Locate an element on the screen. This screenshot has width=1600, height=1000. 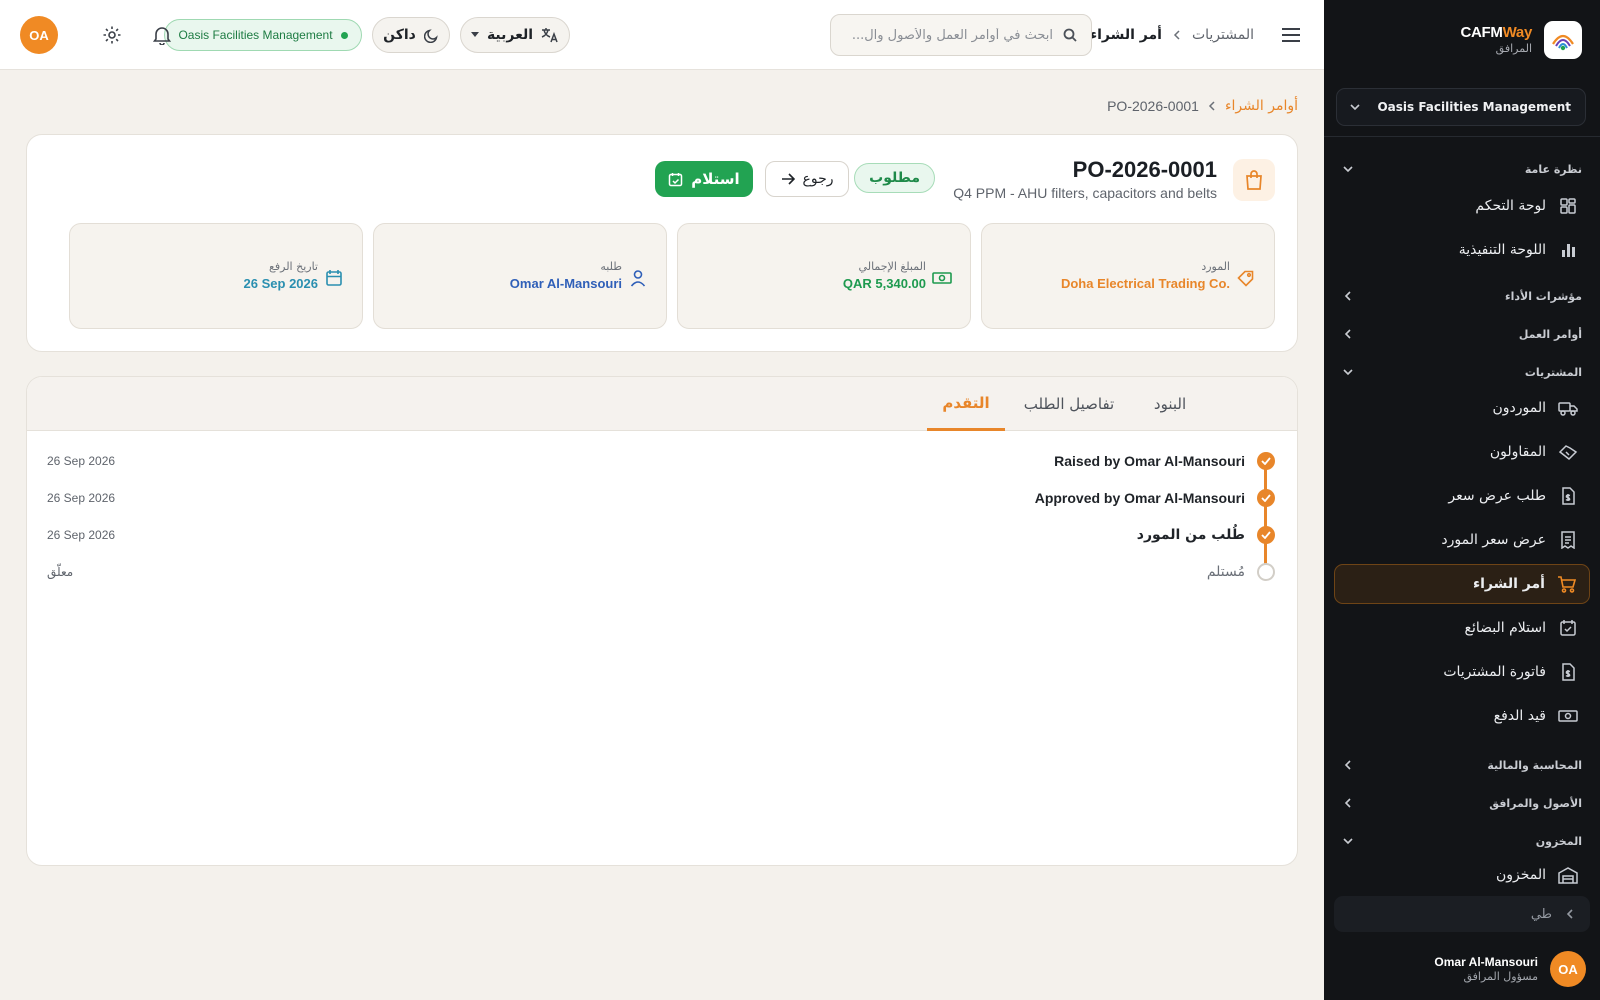
warehouse-icon is located at coordinates (1568, 875).